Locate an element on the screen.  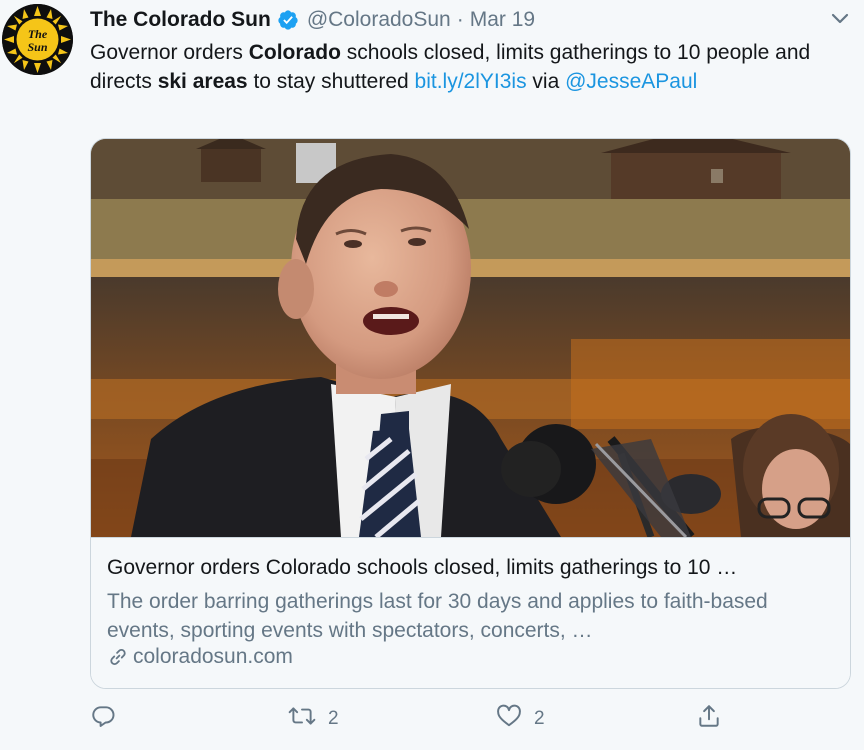
retweet-button: 2 is located at coordinates (313, 719).